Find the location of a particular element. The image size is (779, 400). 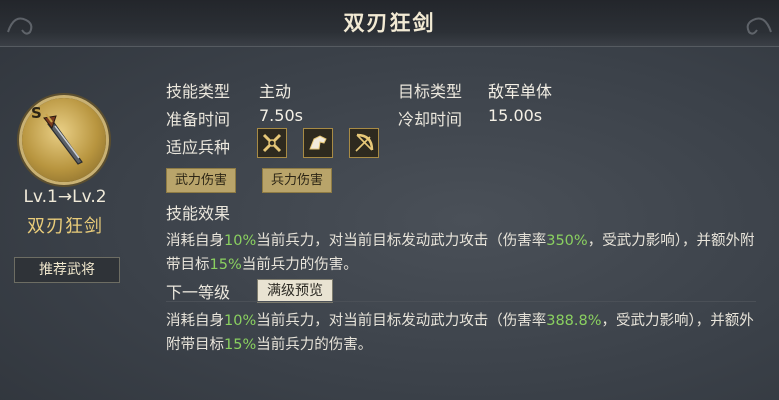

effect-extra: 15% is located at coordinates (225, 265).